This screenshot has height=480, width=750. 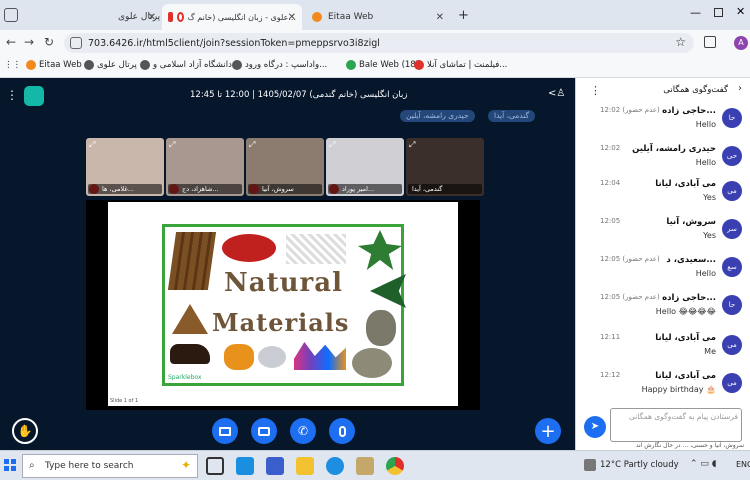 What do you see at coordinates (630, 297) in the screenshot?
I see `chat-timestamp: 12:05 (عدم حضور)` at bounding box center [630, 297].